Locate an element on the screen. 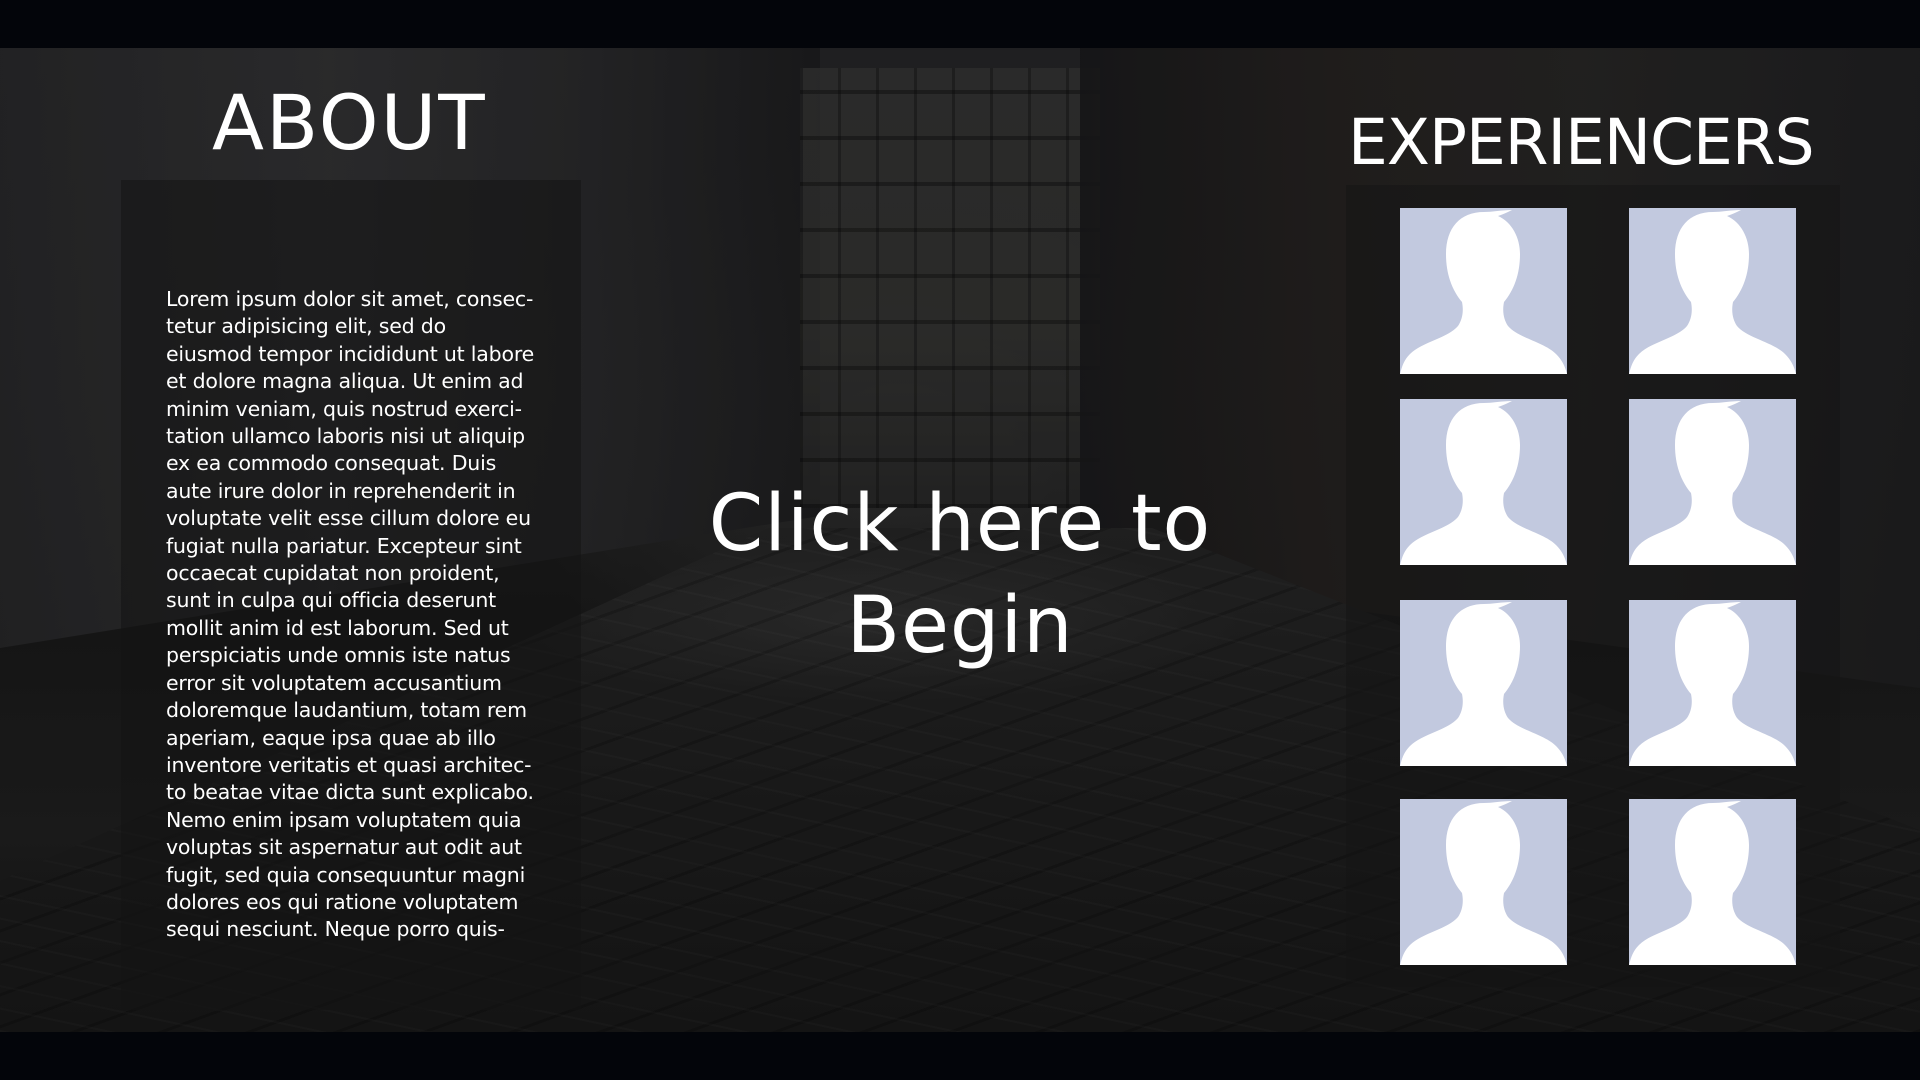 The height and width of the screenshot is (1080, 1920). begin-line-2: Begin is located at coordinates (960, 626).